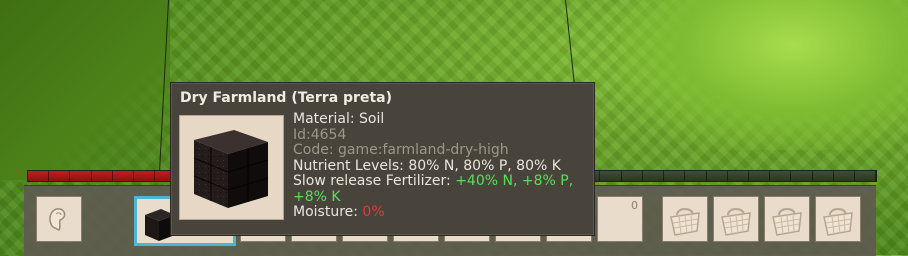 The width and height of the screenshot is (908, 256). Describe the element at coordinates (634, 205) in the screenshot. I see `slot-count: 0` at that location.